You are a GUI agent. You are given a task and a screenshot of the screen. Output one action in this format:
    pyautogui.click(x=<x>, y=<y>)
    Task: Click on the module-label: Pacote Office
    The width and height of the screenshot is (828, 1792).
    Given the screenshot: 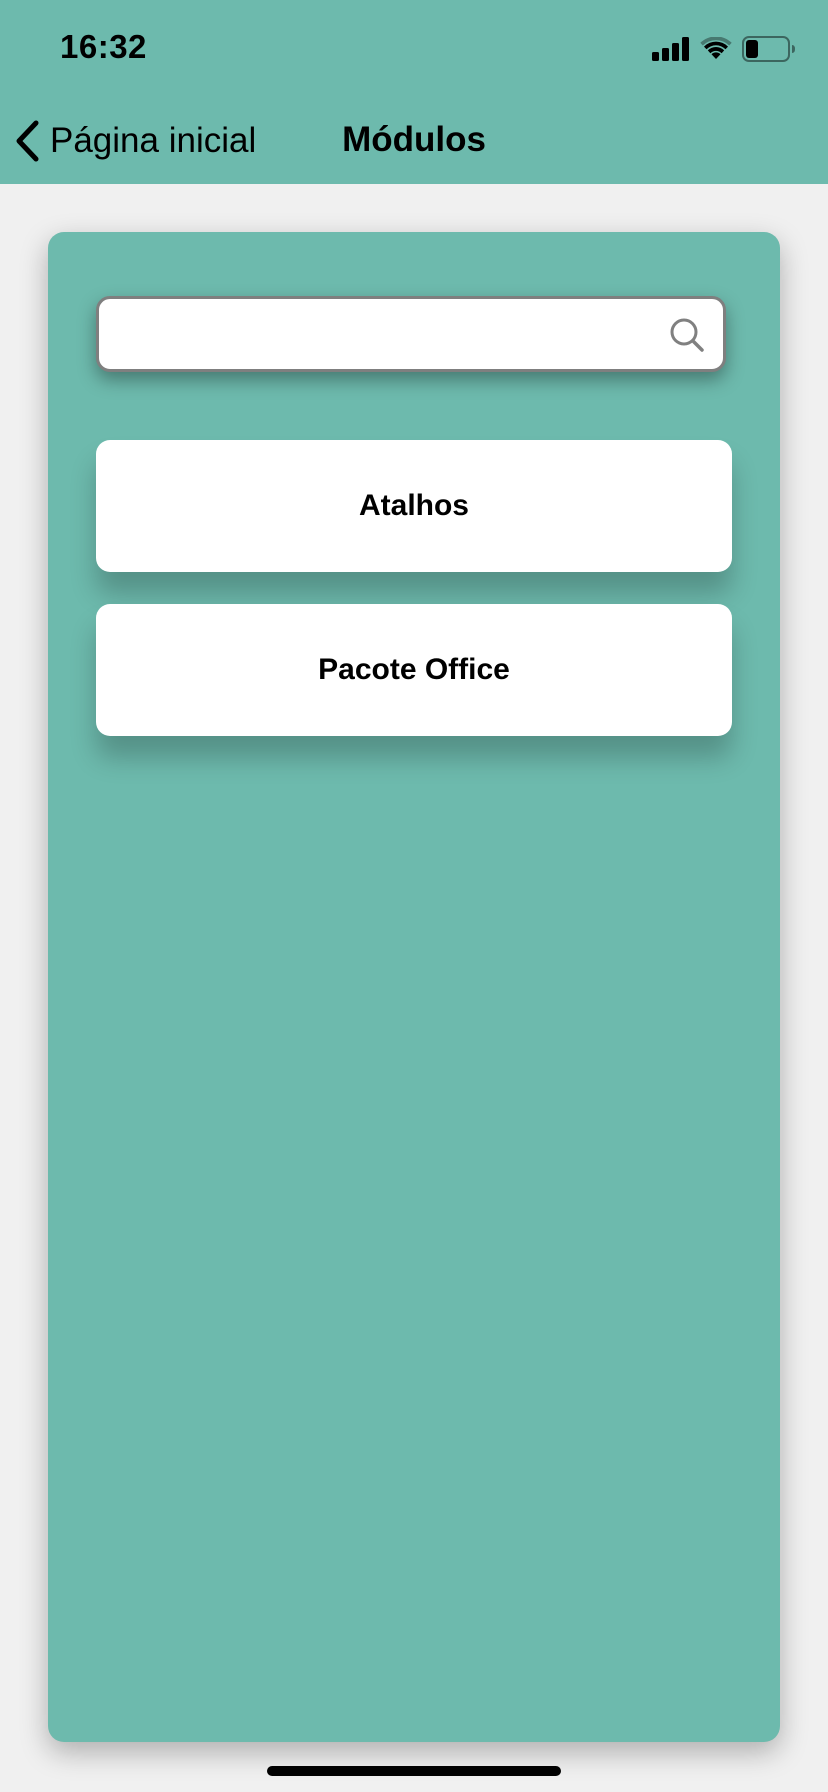 What is the action you would take?
    pyautogui.click(x=414, y=669)
    